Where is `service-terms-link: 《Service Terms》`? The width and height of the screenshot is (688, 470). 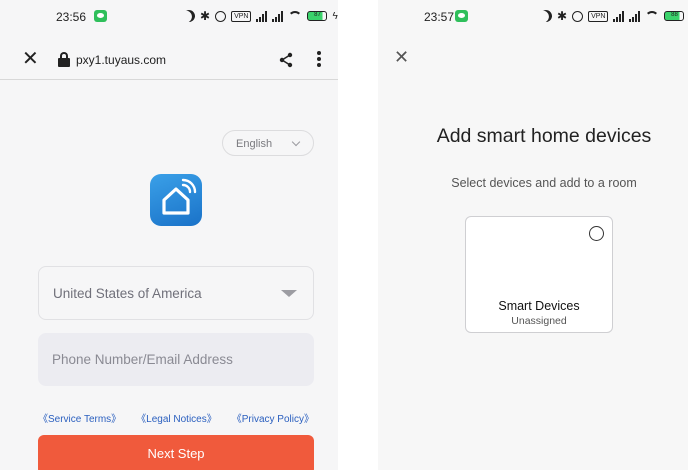
service-terms-link: 《Service Terms》 is located at coordinates (79, 417).